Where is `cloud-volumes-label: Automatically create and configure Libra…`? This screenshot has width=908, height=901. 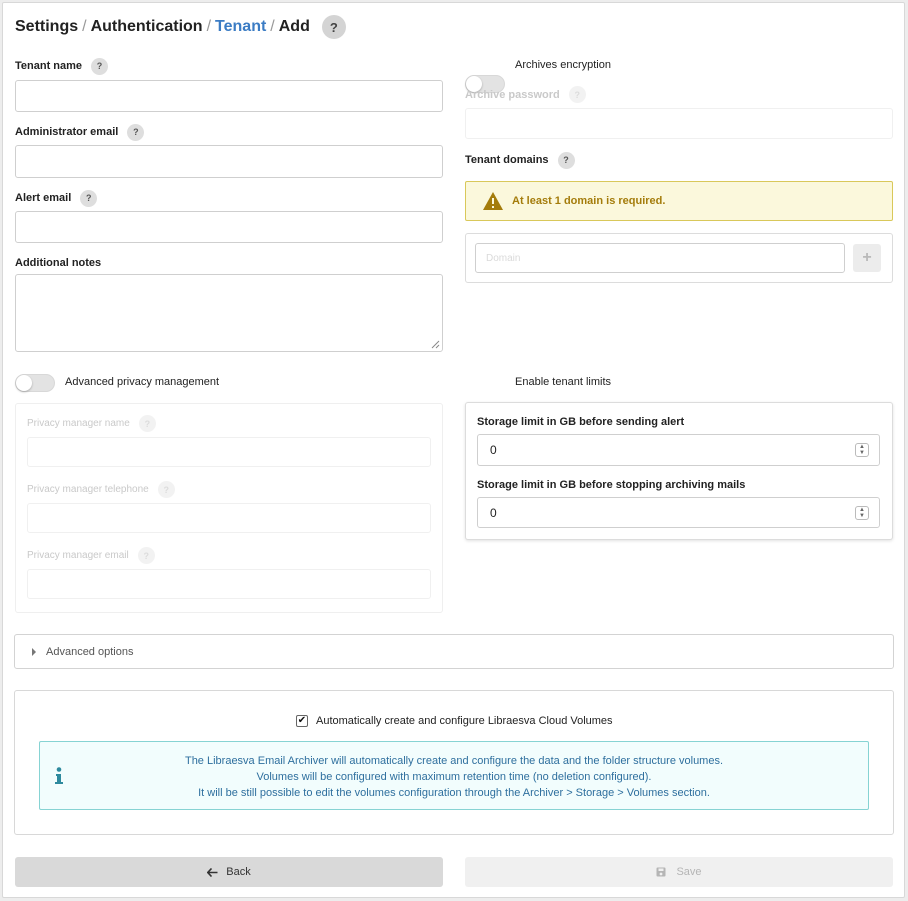
cloud-volumes-label: Automatically create and configure Libra… is located at coordinates (464, 721).